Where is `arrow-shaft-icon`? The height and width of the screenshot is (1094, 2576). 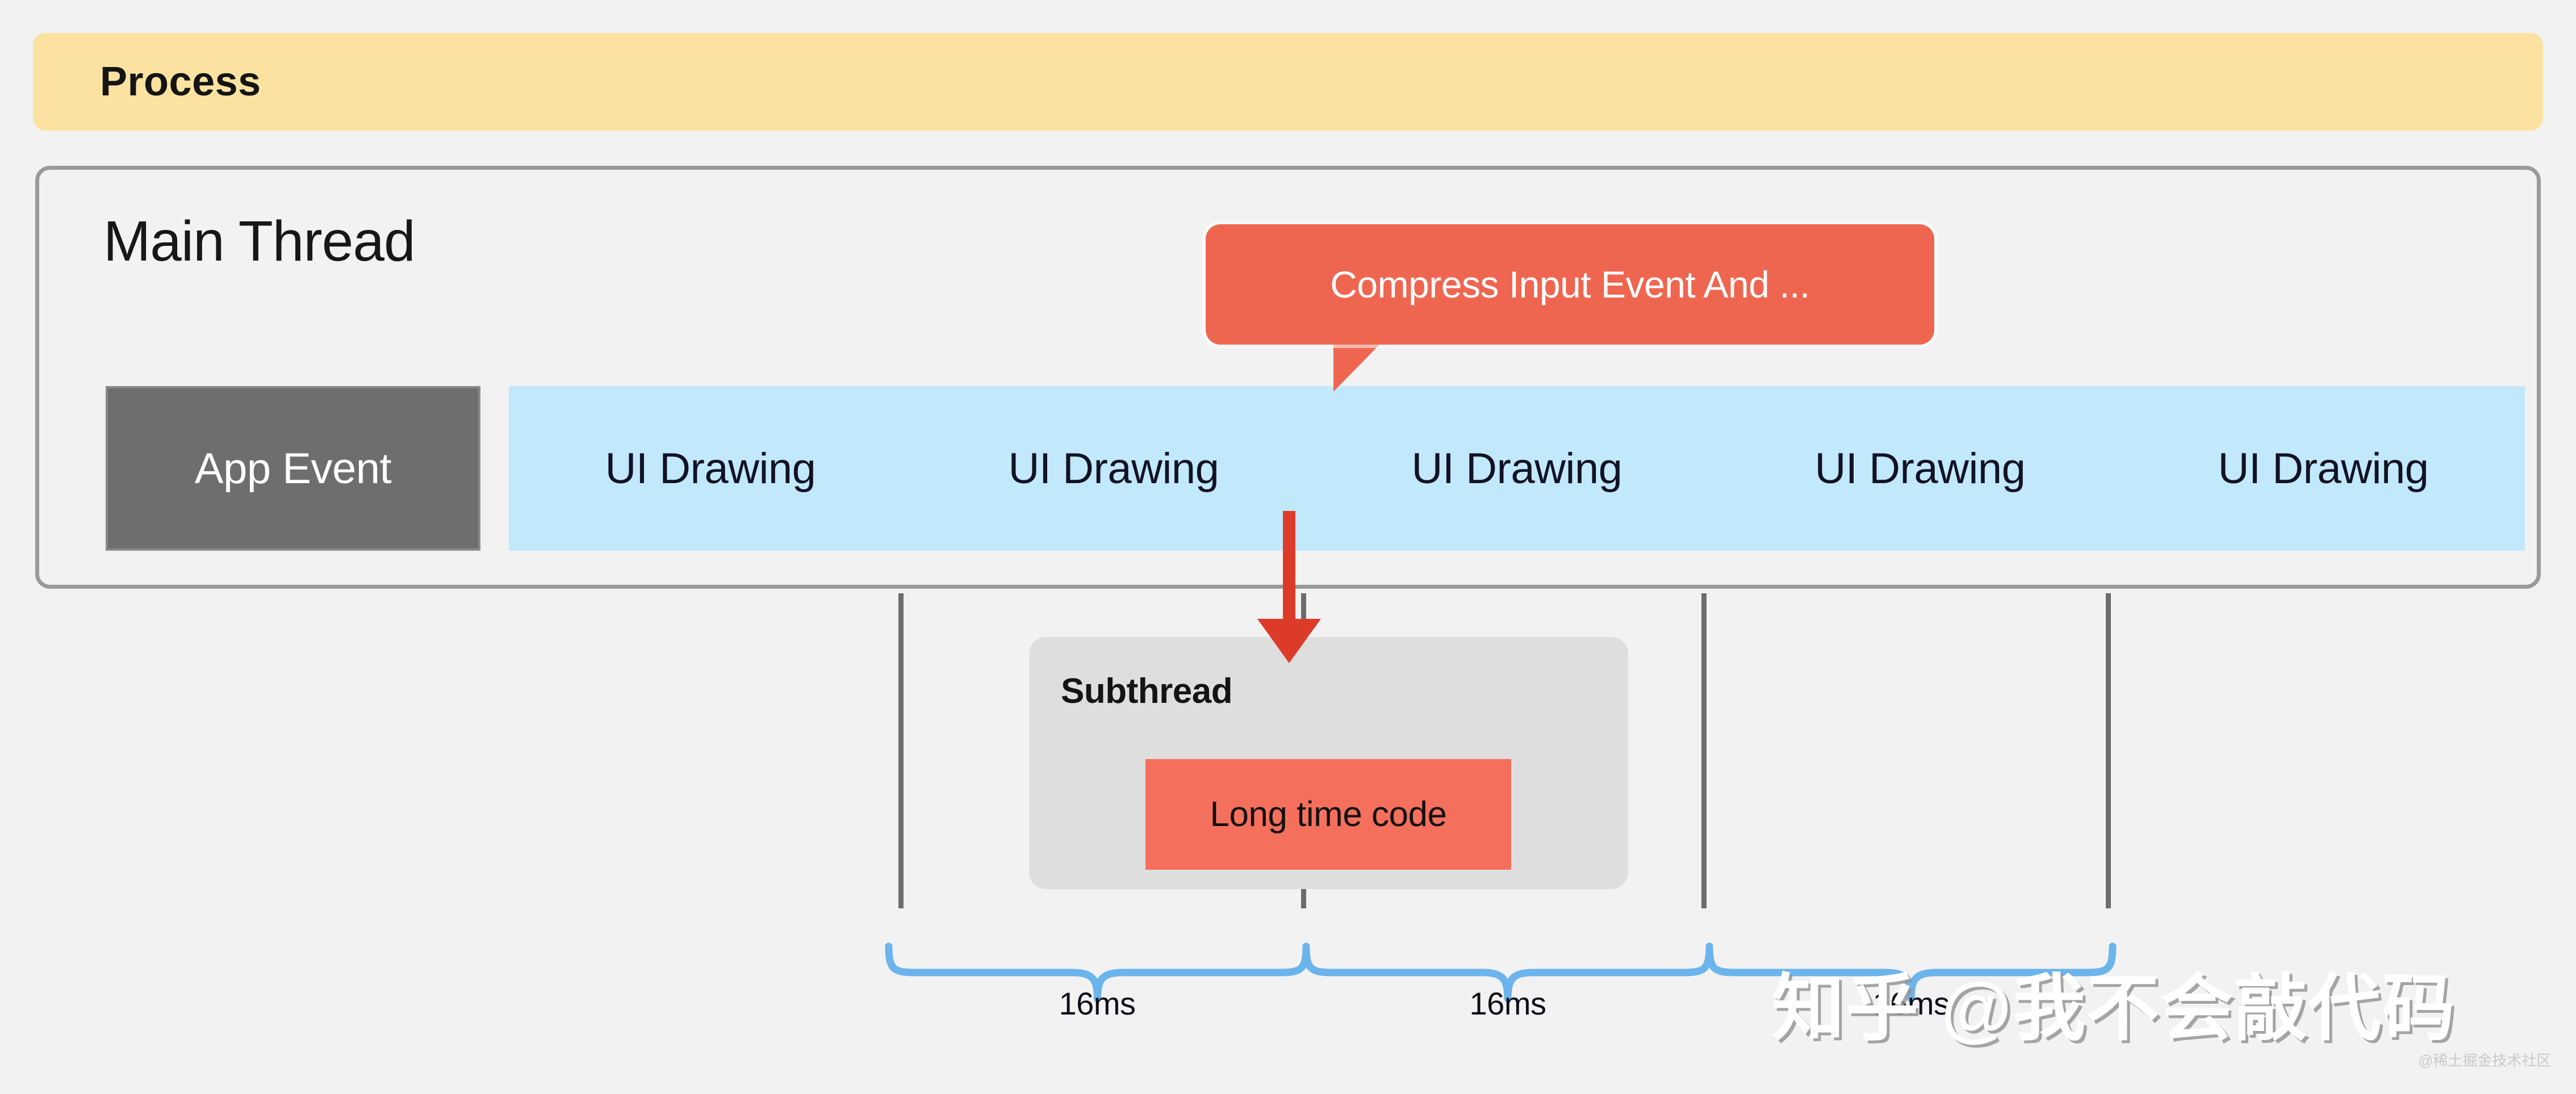
arrow-shaft-icon is located at coordinates (1289, 568).